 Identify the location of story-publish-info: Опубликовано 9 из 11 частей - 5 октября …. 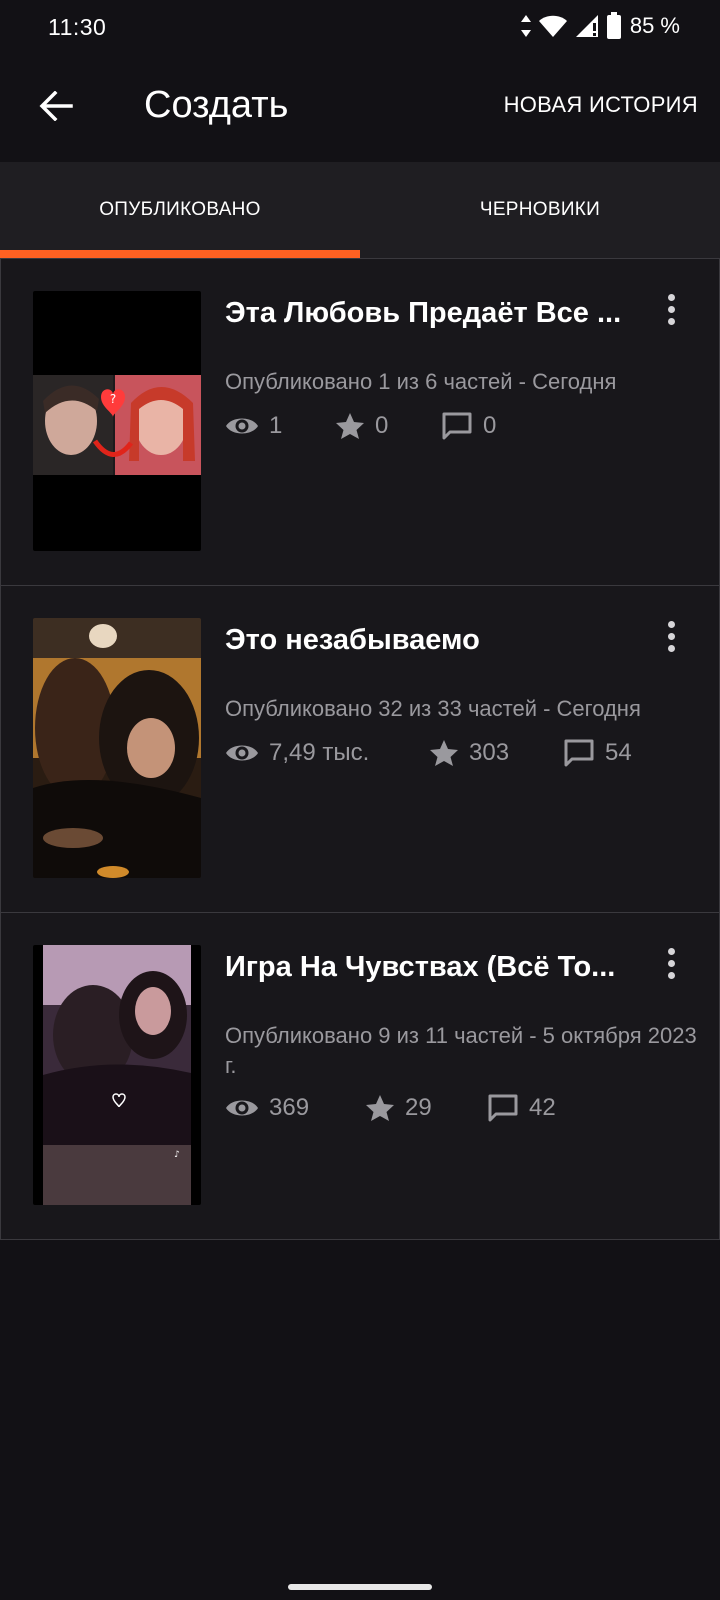
(461, 1050).